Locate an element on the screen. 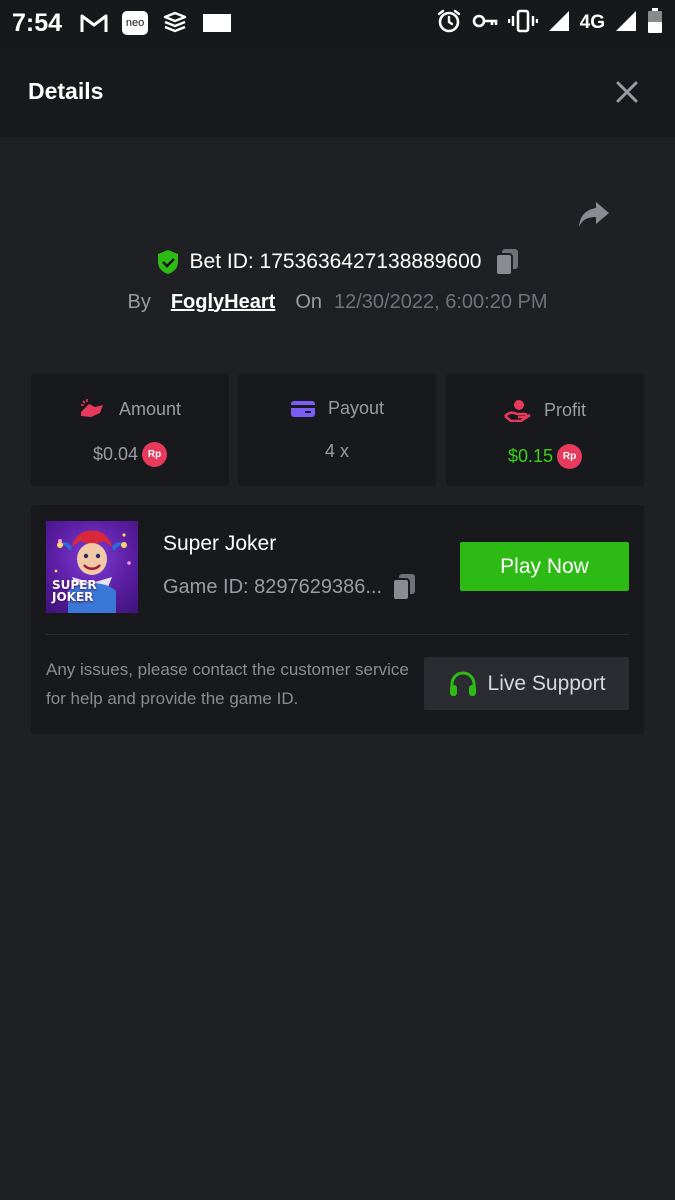  game-thumb-logo: SUPER JOKER is located at coordinates (74, 591).